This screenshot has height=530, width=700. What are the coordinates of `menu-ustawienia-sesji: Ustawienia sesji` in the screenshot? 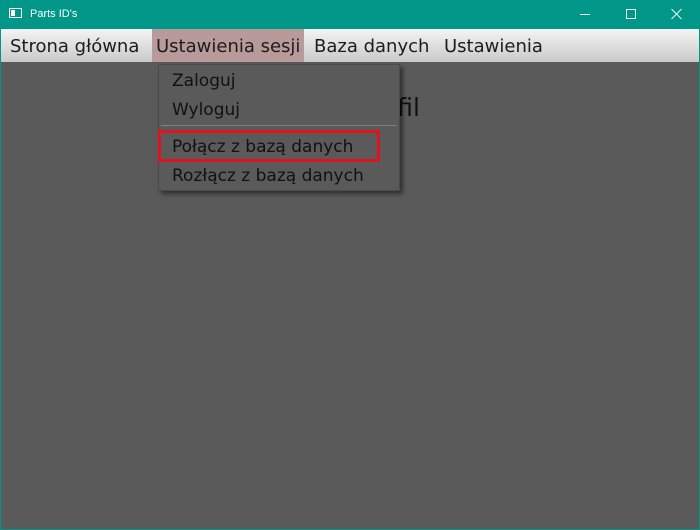 It's located at (228, 45).